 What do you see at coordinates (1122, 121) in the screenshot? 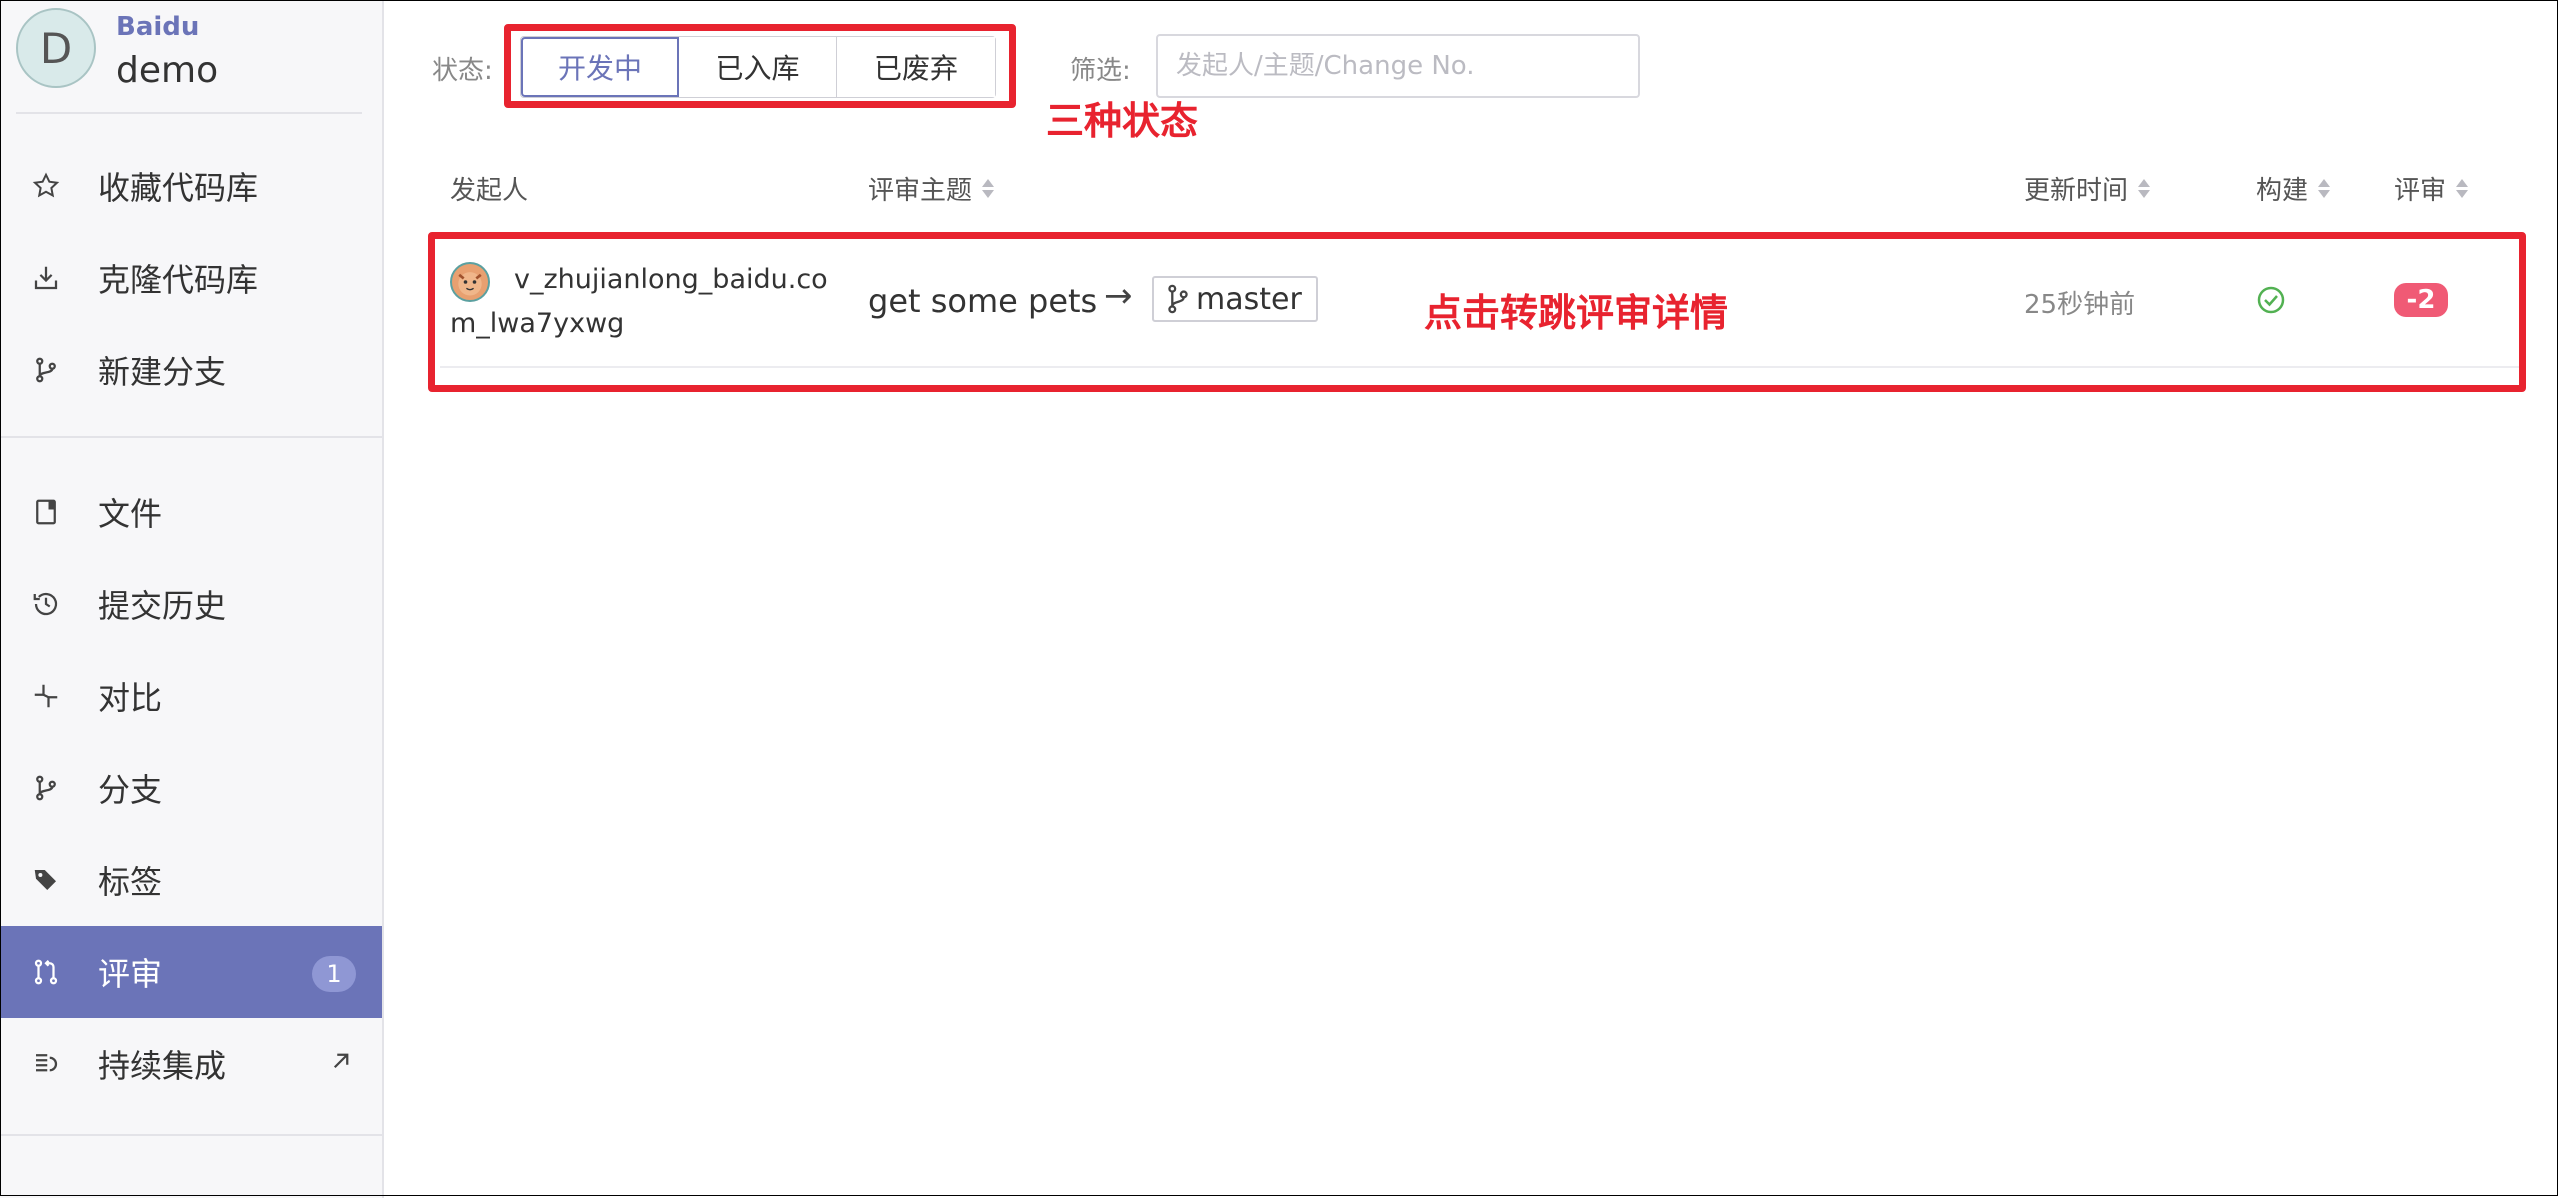
I see `annotation-status-note: 三种状态` at bounding box center [1122, 121].